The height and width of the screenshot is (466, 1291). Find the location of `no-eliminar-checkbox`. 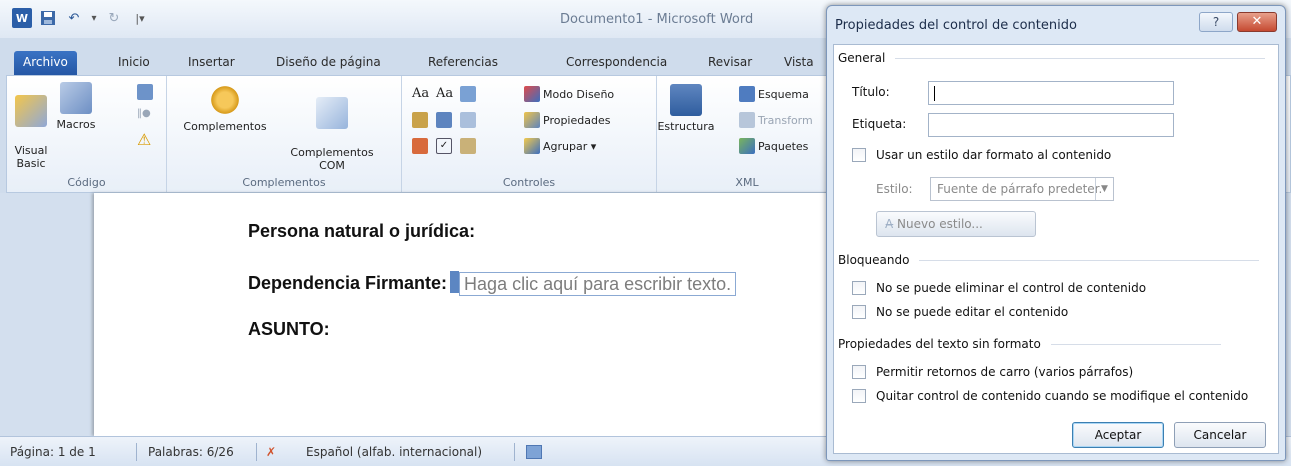

no-eliminar-checkbox is located at coordinates (859, 288).